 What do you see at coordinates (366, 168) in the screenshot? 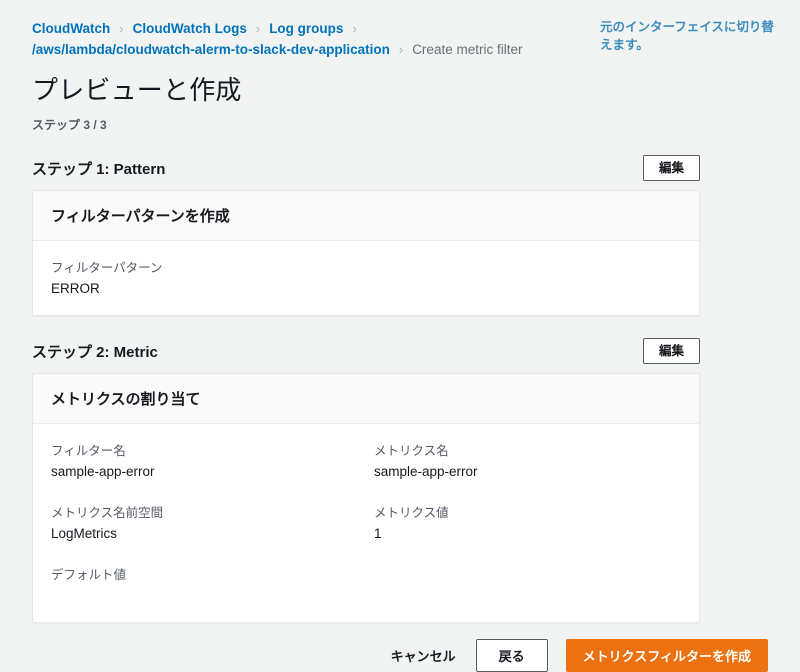
I see `section-header: ステップ 1: Pattern 編集` at bounding box center [366, 168].